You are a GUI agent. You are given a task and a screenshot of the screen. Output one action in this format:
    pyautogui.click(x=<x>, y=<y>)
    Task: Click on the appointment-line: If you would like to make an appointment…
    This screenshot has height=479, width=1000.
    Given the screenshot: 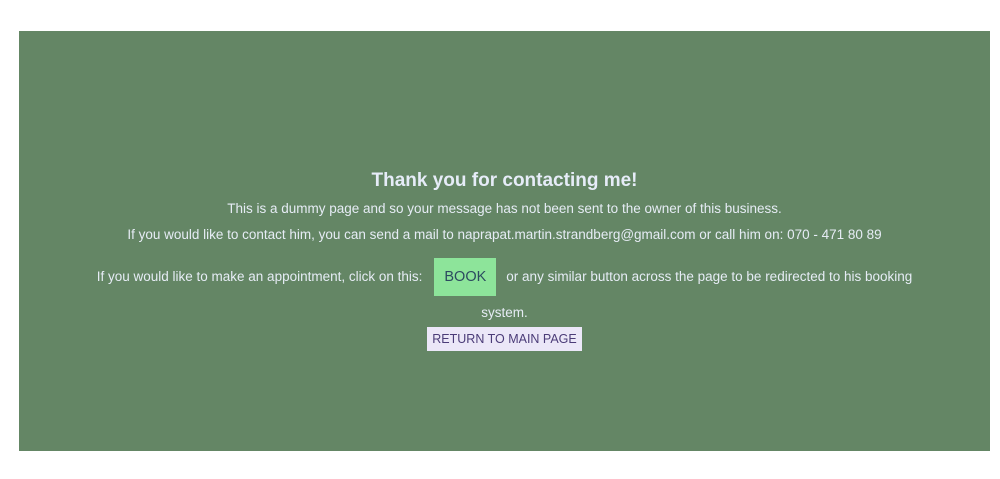 What is the action you would take?
    pyautogui.click(x=504, y=277)
    